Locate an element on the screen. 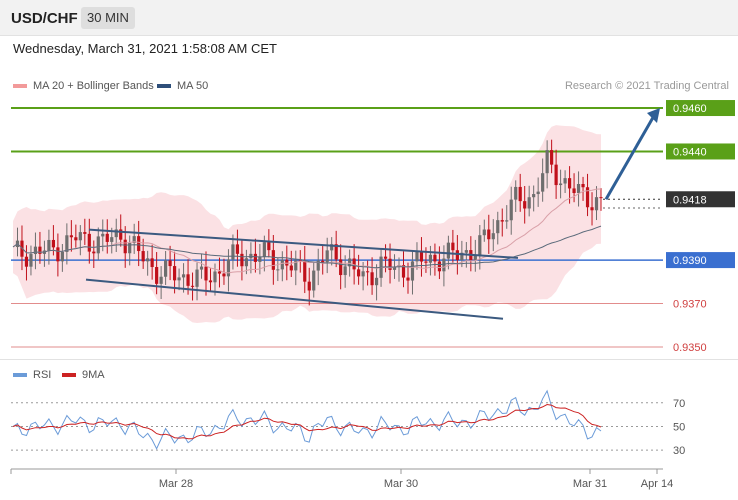 The image size is (738, 500). forecast-arrow-shaft is located at coordinates (630, 157).